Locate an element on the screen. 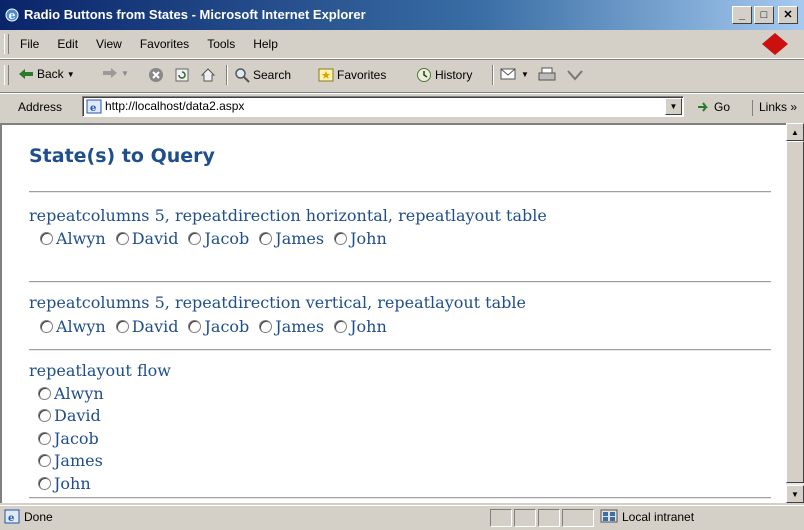 Image resolution: width=804 pixels, height=530 pixels. security-zone: Local intranet is located at coordinates (647, 517).